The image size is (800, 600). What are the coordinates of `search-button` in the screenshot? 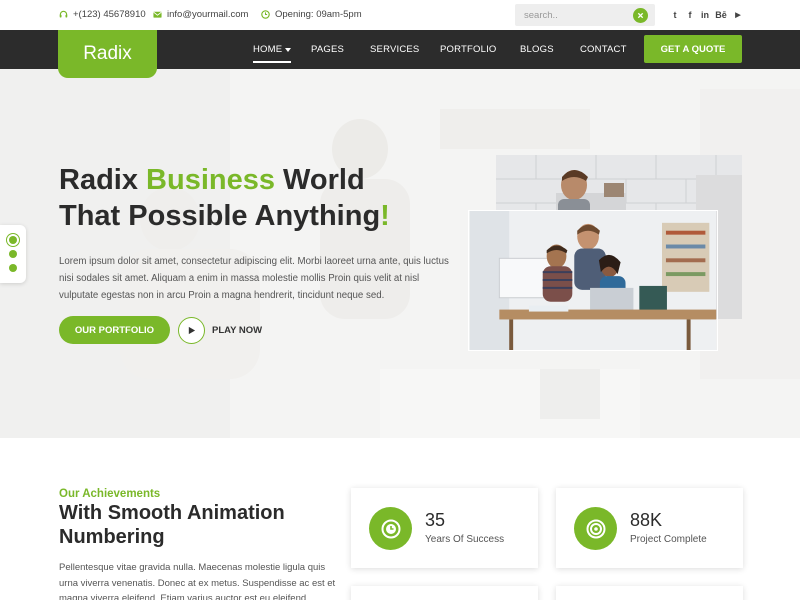 It's located at (640, 15).